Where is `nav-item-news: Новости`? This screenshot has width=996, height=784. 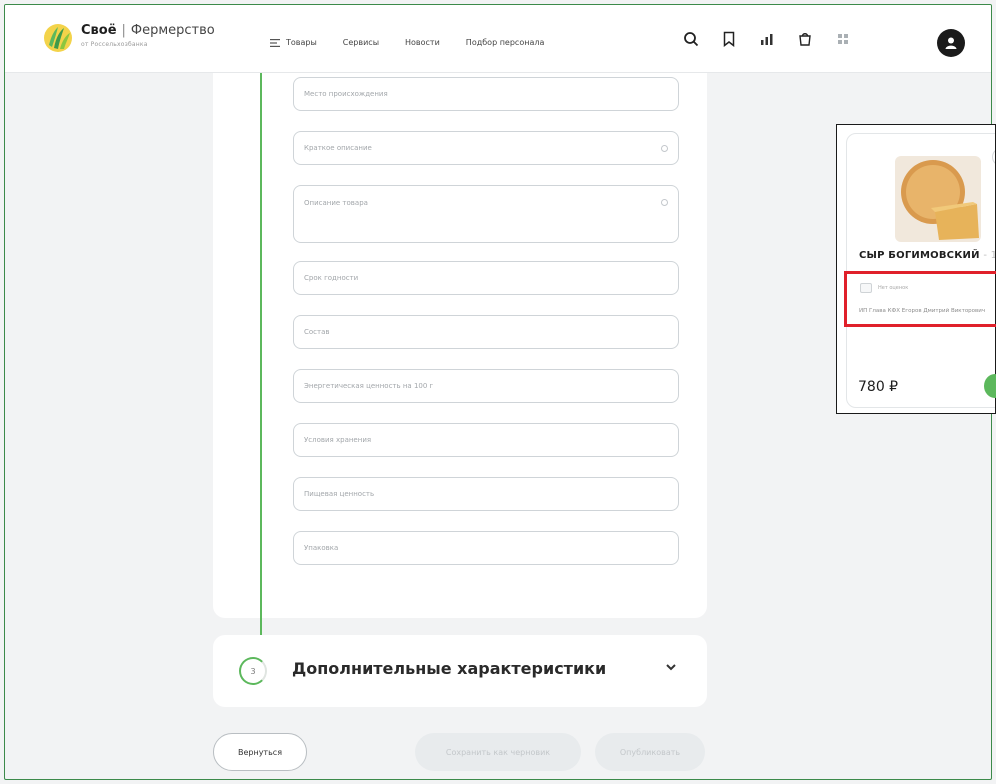
nav-item-news: Новости is located at coordinates (422, 42).